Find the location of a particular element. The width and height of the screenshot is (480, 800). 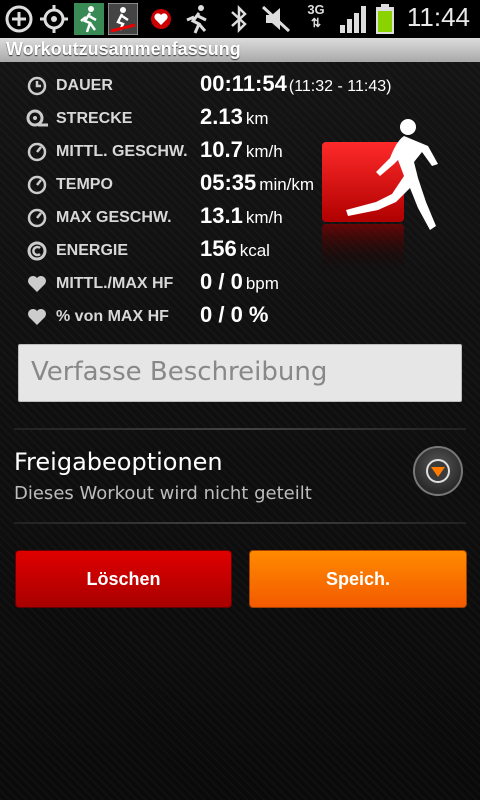

stat-unit: kcal is located at coordinates (254, 250).